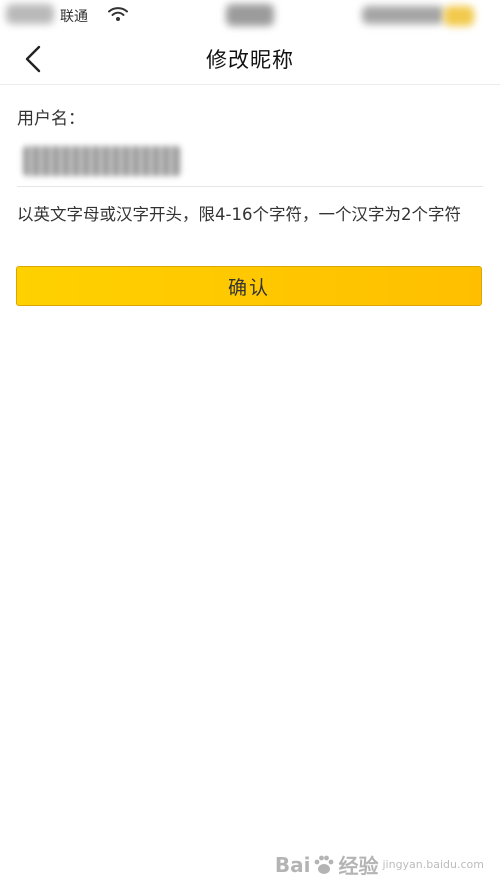 The height and width of the screenshot is (889, 500). I want to click on baidu-jingyan-watermark: Bai 经验 jingyan.baidu.com, so click(379, 864).